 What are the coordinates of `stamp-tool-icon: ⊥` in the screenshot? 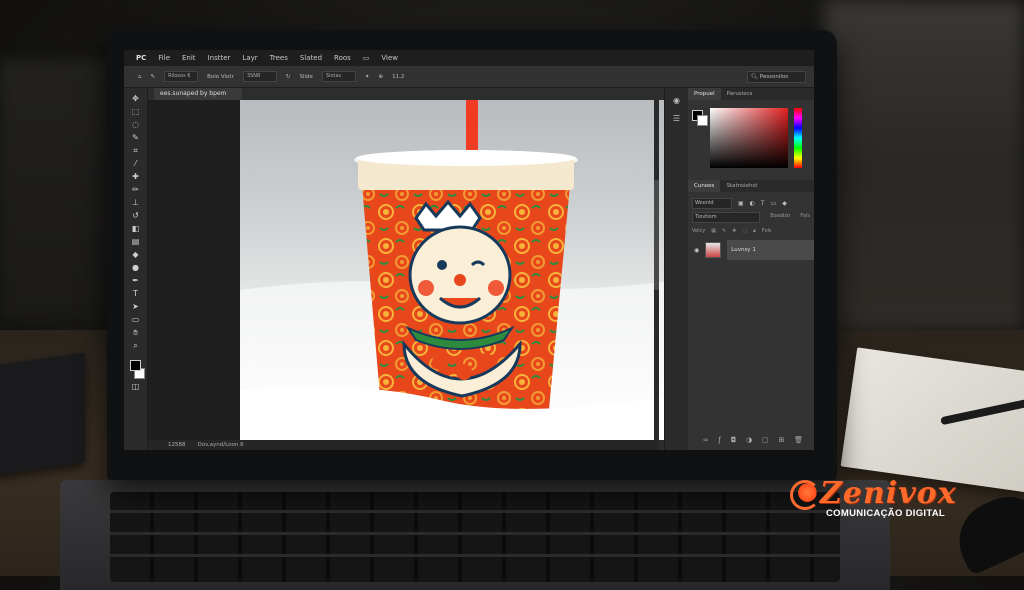 It's located at (136, 203).